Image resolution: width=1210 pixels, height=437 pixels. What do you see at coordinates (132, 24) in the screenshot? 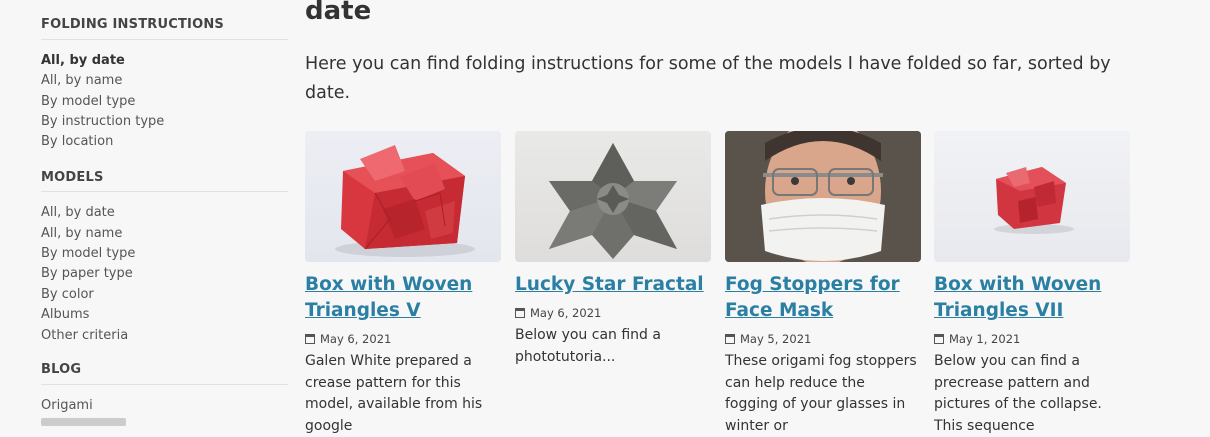
I see `section-title-folding-instructions: FOLDING INSTRUCTIONS` at bounding box center [132, 24].